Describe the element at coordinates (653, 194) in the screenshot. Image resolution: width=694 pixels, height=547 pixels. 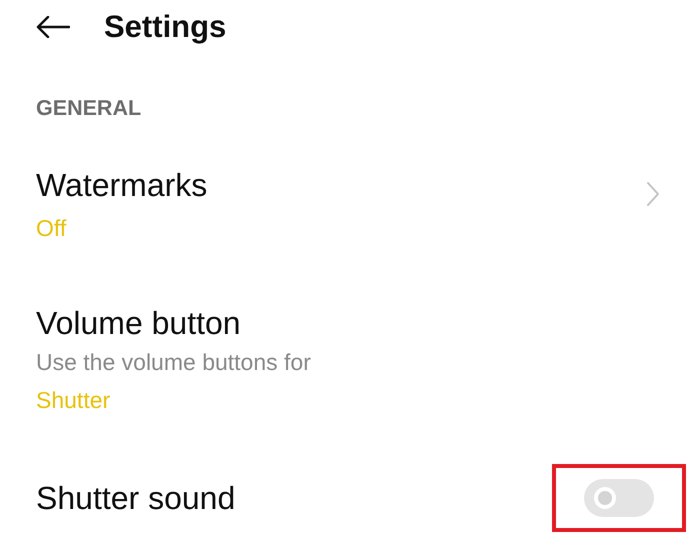
I see `chevron-icon` at that location.